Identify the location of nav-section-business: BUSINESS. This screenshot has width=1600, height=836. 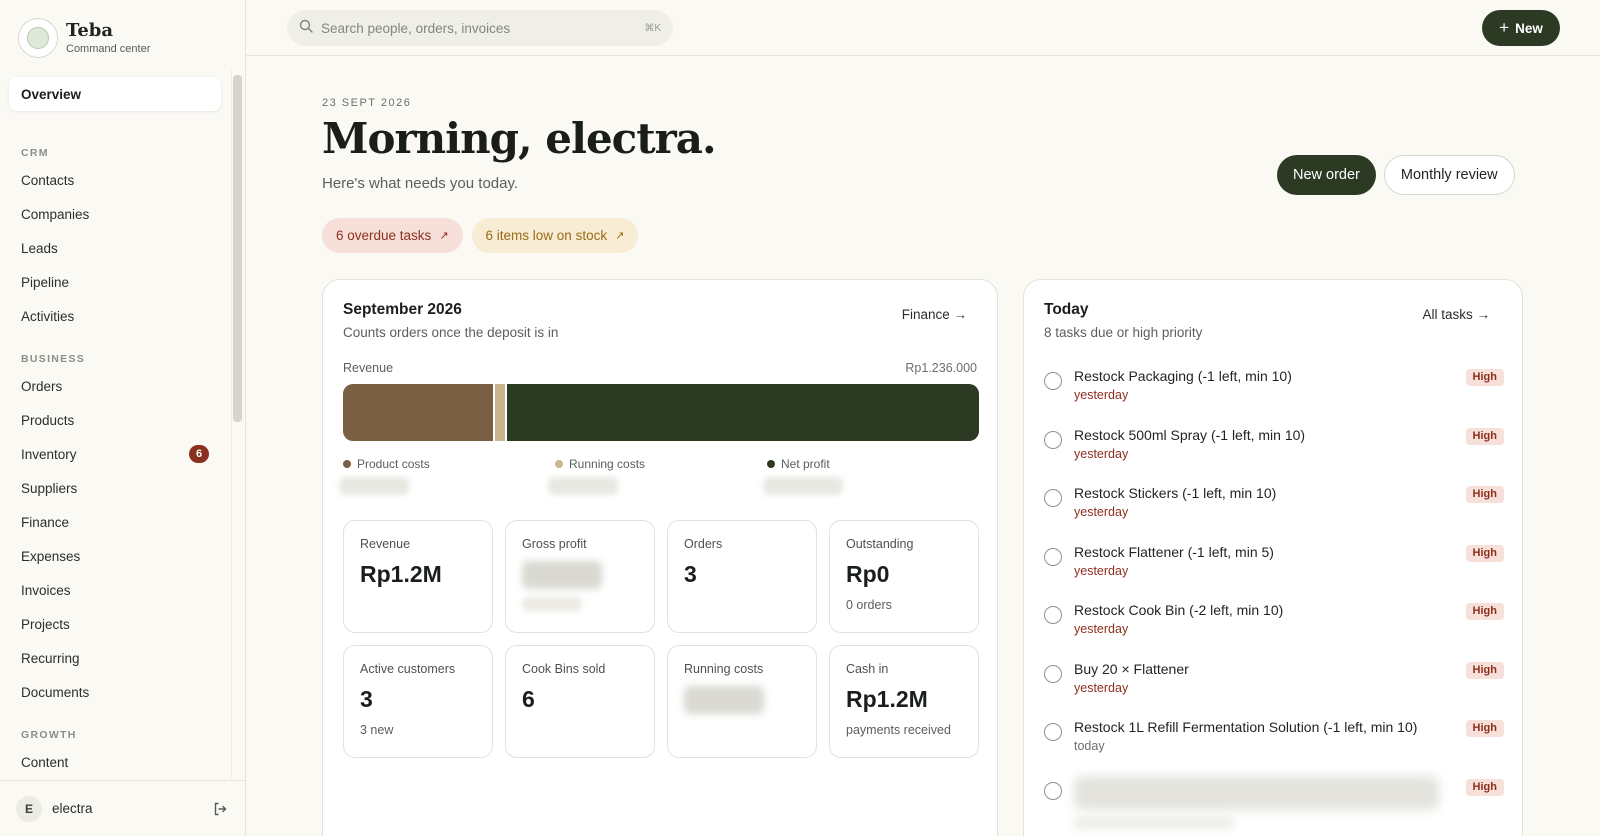
(53, 359).